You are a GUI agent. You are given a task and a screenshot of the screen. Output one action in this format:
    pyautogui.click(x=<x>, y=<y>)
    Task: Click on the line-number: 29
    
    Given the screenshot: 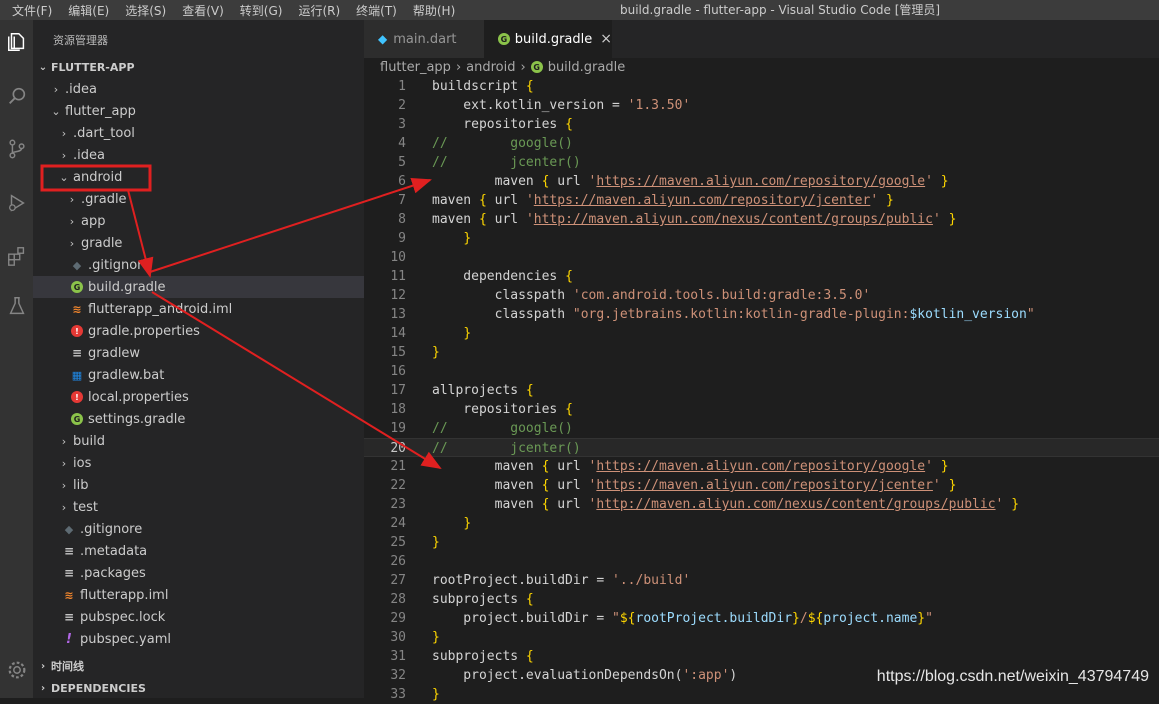 What is the action you would take?
    pyautogui.click(x=398, y=618)
    